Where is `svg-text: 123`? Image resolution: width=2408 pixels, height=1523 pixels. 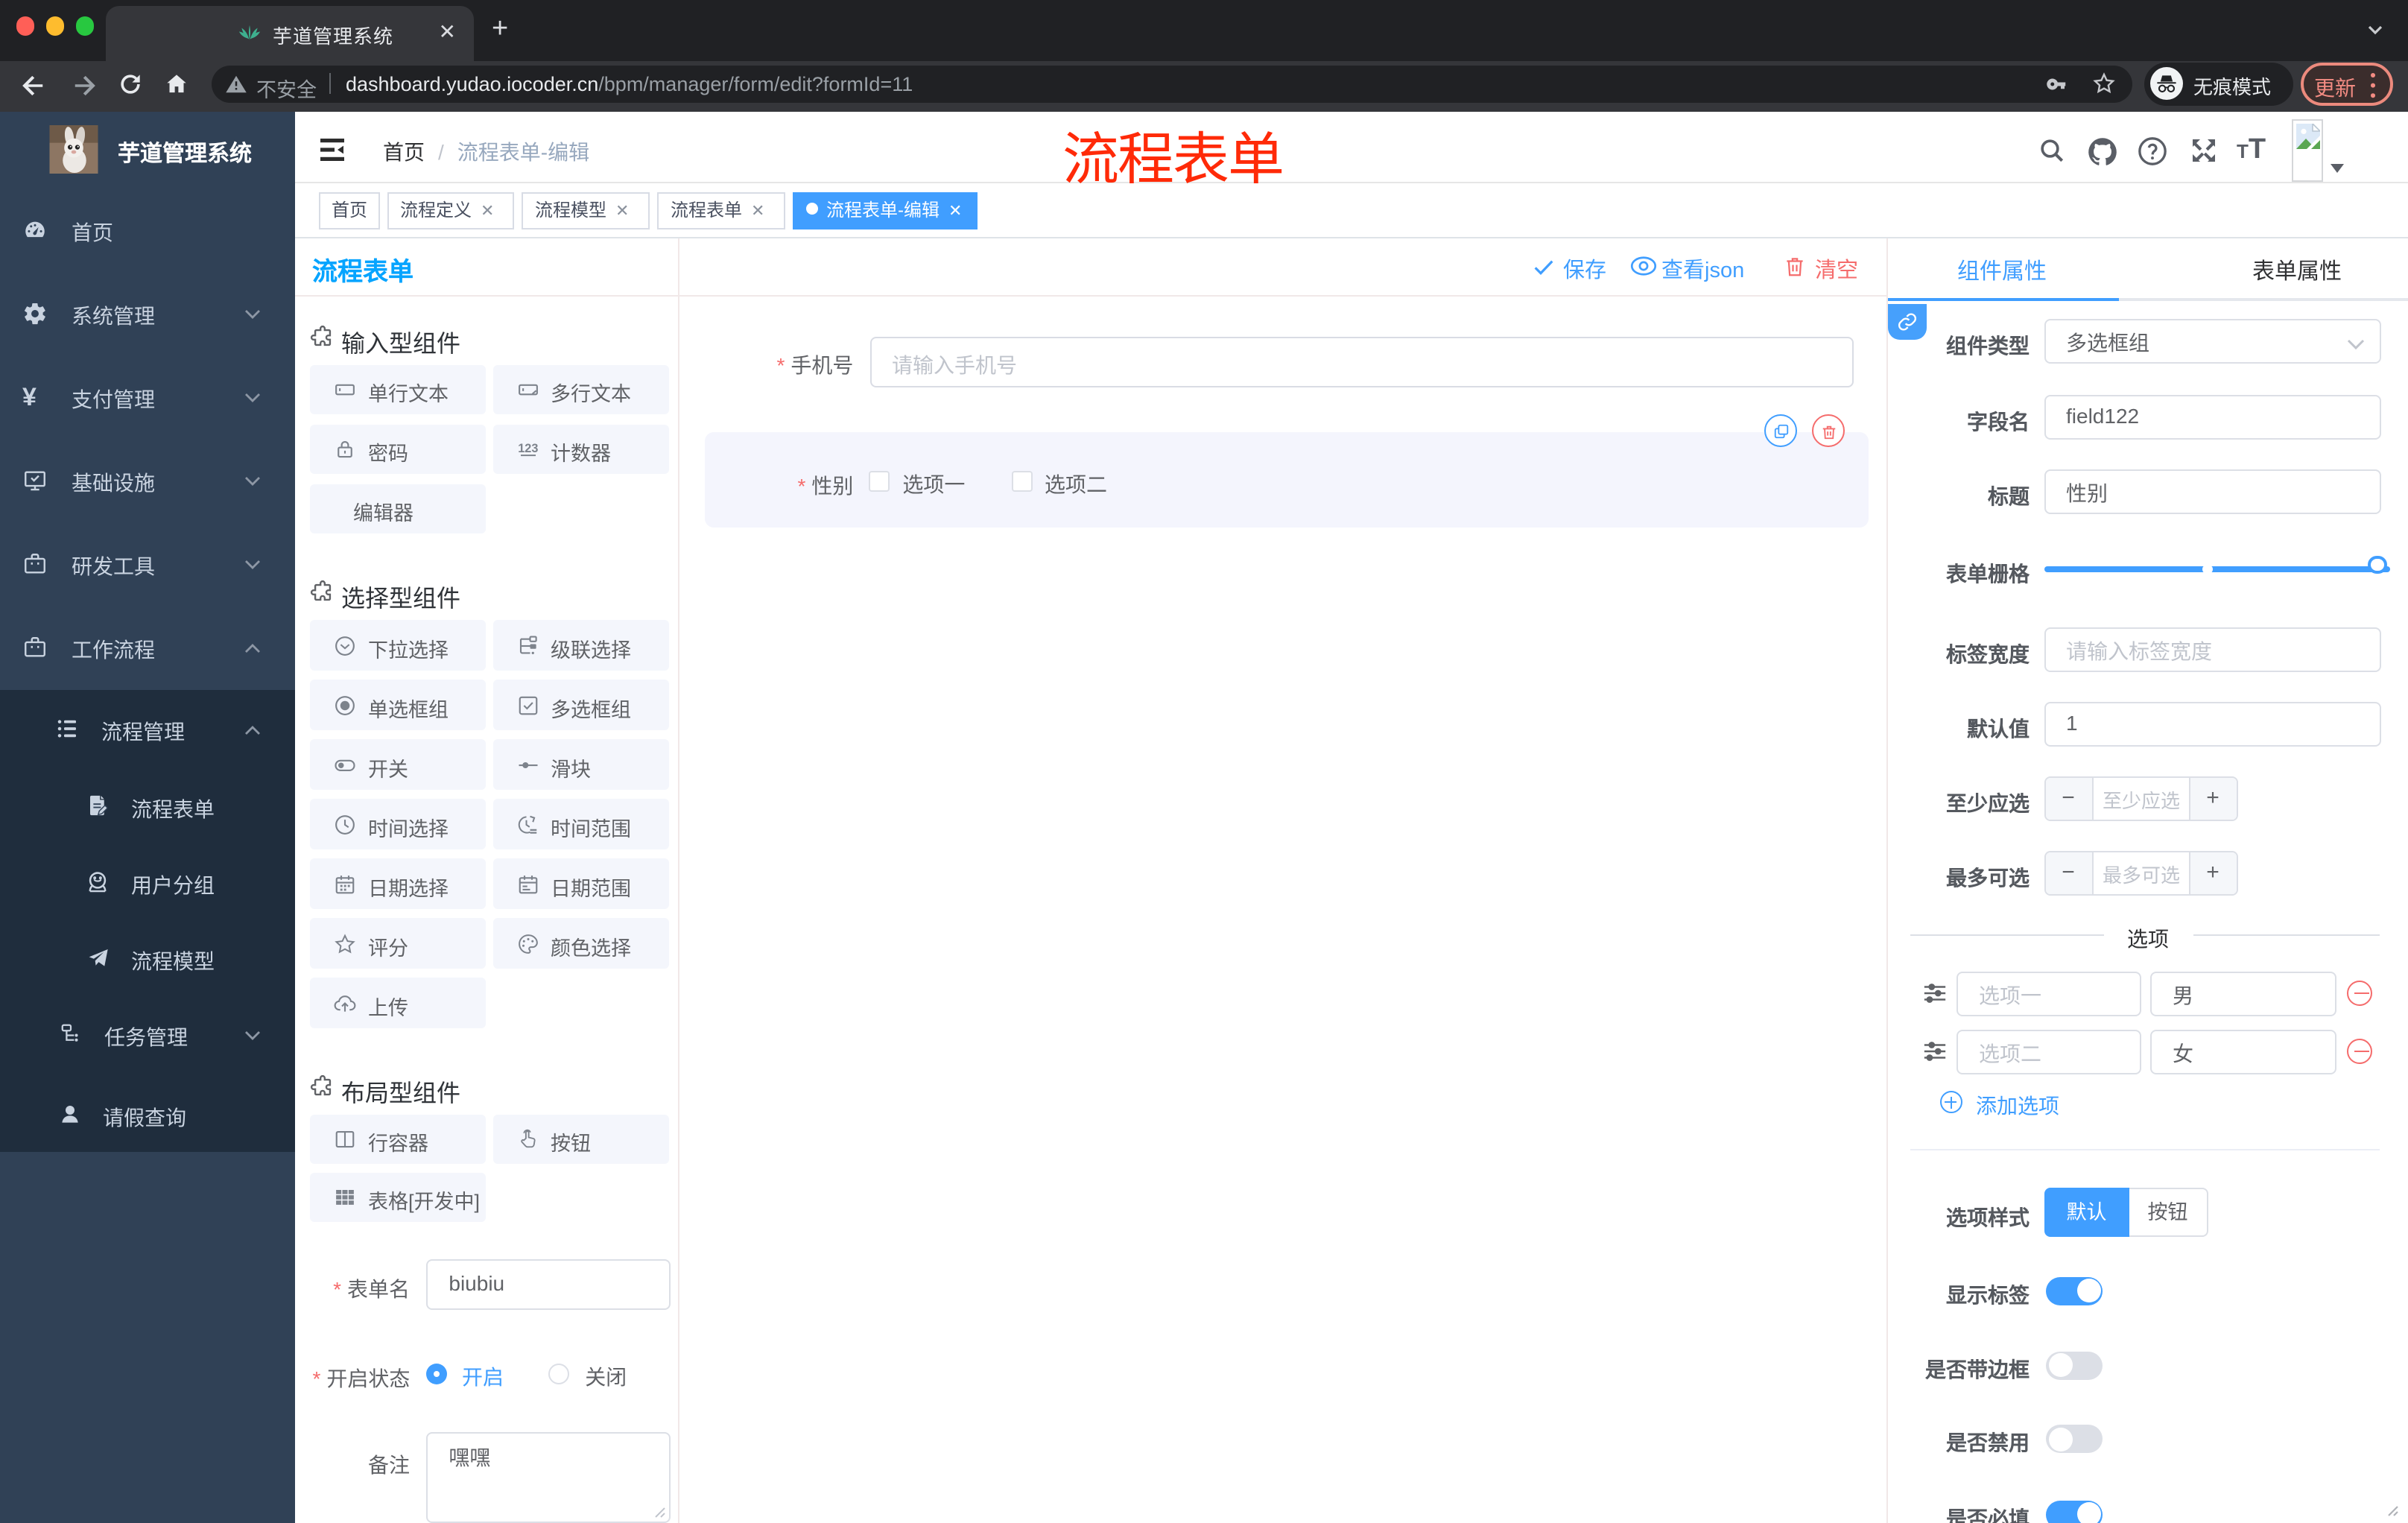
svg-text: 123 is located at coordinates (527, 448).